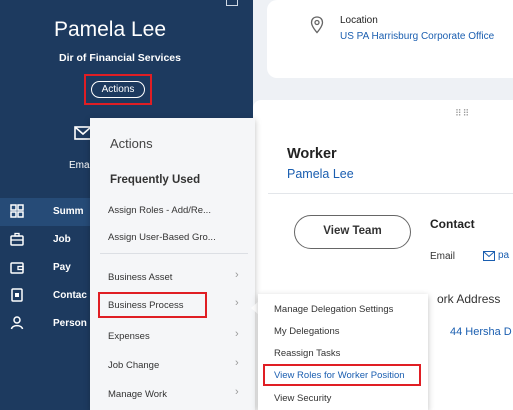 Image resolution: width=513 pixels, height=410 pixels. I want to click on sidebar-item-contact: Contac, so click(50, 296).